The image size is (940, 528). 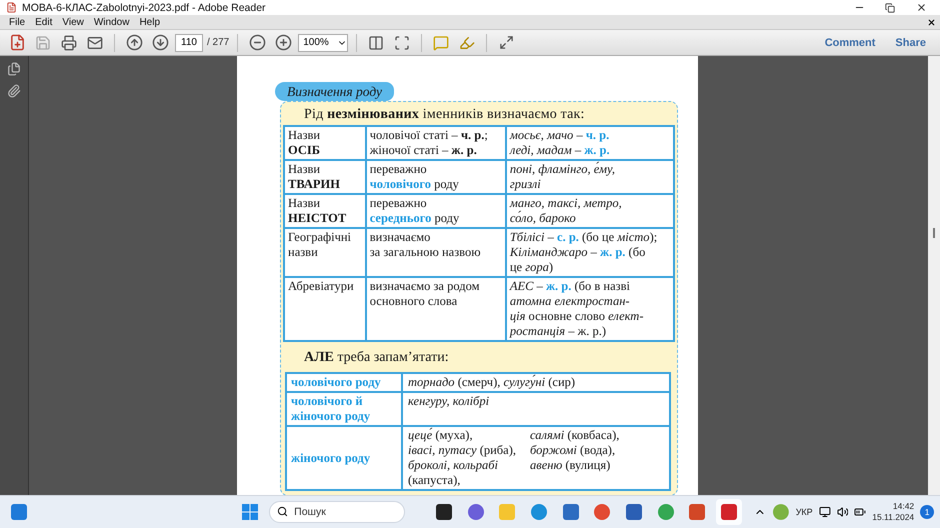 I want to click on notification-badge: 1, so click(x=927, y=512).